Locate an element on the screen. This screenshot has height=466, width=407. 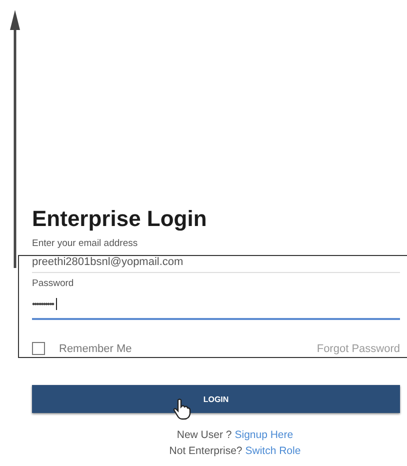
remember-checkbox is located at coordinates (38, 348).